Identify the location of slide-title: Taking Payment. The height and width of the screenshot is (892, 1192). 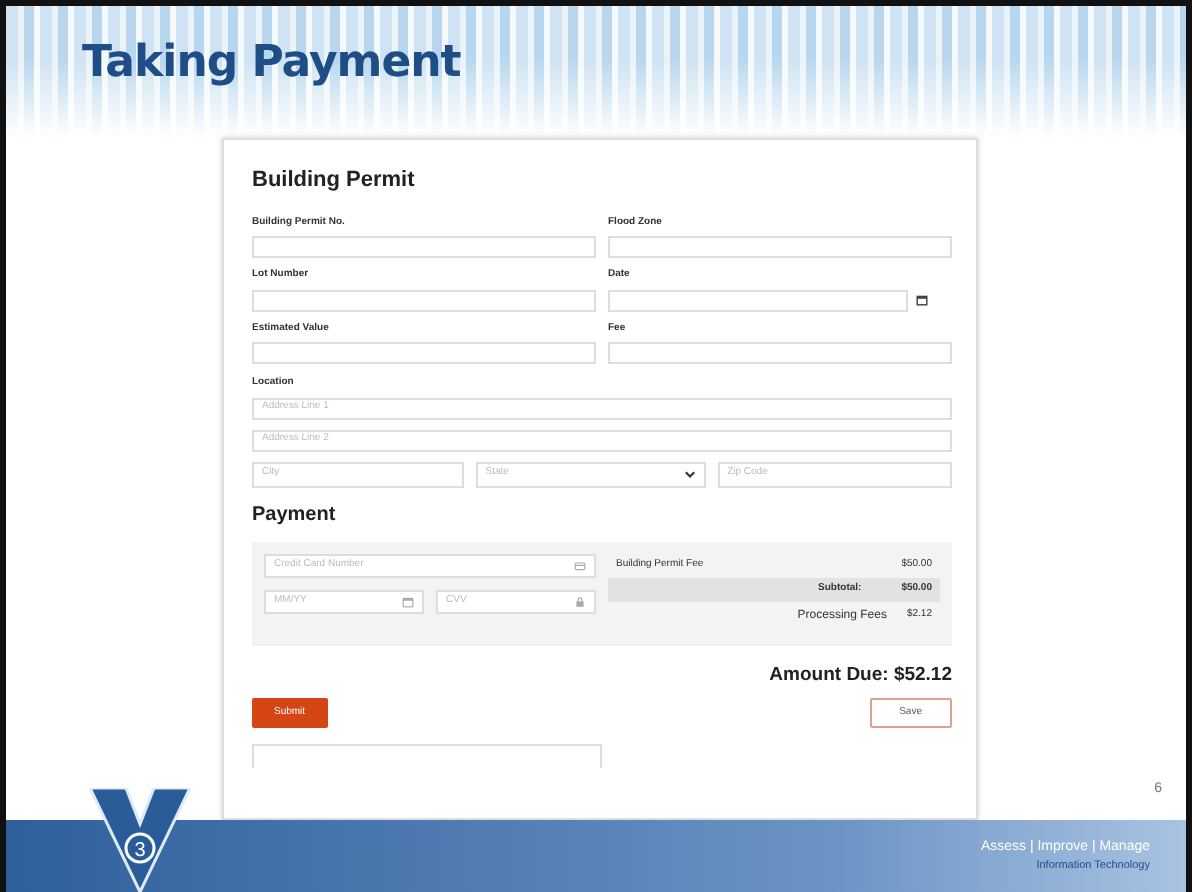
(271, 63).